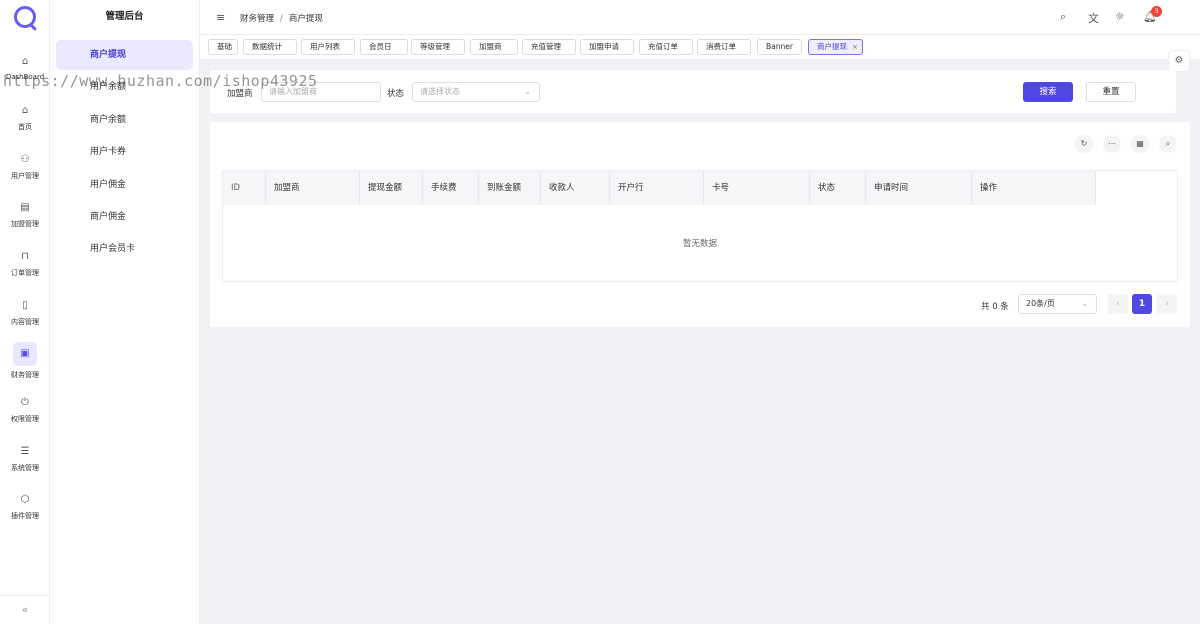  Describe the element at coordinates (1112, 144) in the screenshot. I see `more-icon: ⋯` at that location.